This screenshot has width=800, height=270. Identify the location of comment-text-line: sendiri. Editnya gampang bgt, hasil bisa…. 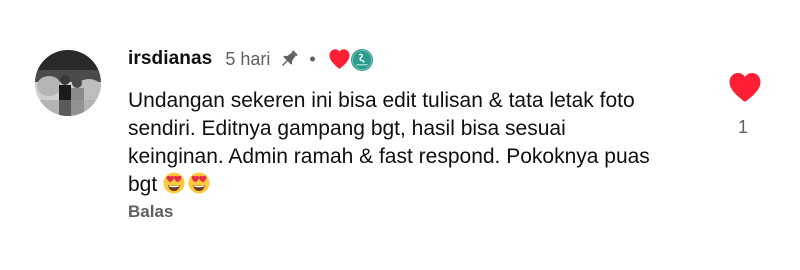
(347, 128).